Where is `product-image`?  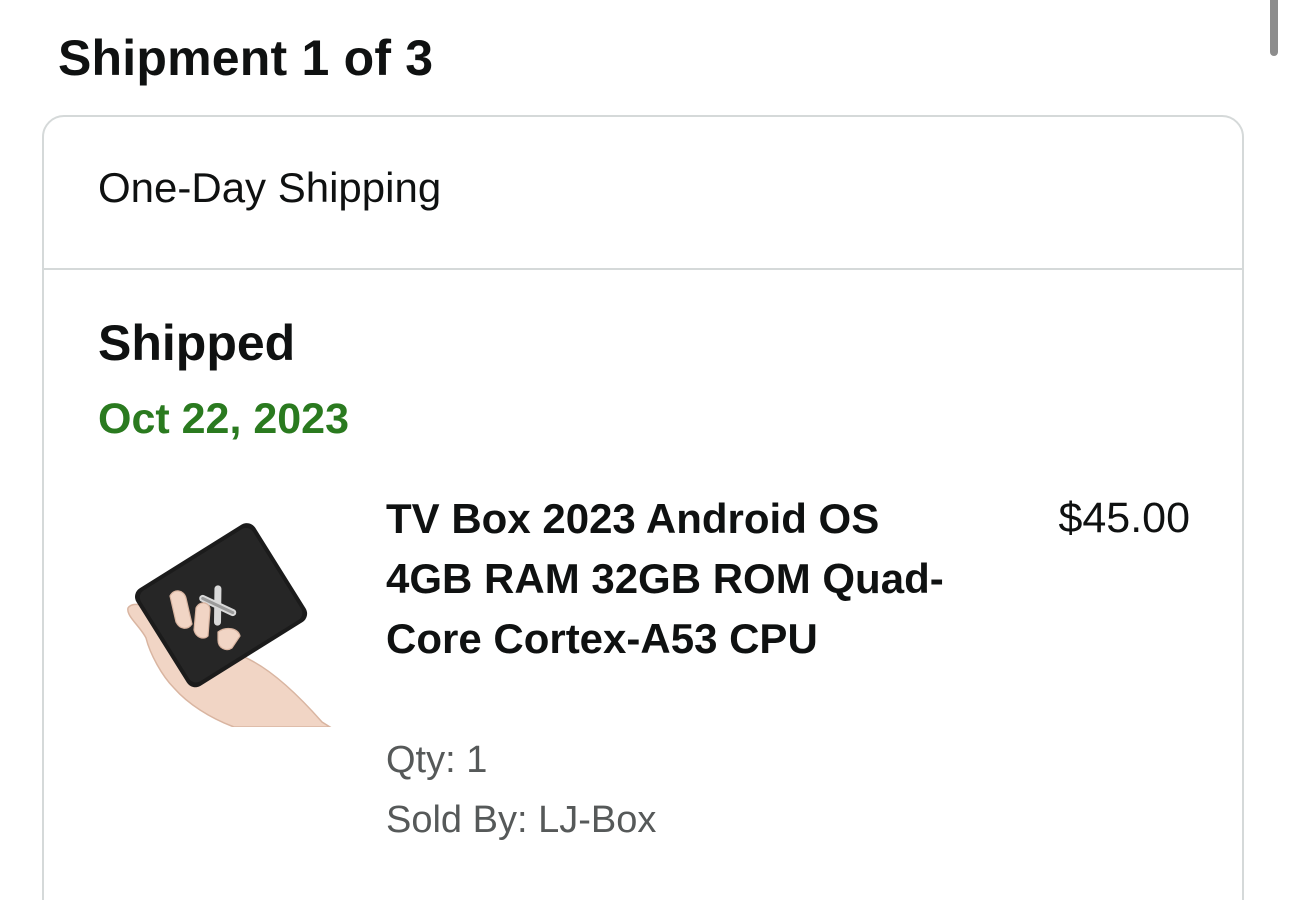
product-image is located at coordinates (227, 620).